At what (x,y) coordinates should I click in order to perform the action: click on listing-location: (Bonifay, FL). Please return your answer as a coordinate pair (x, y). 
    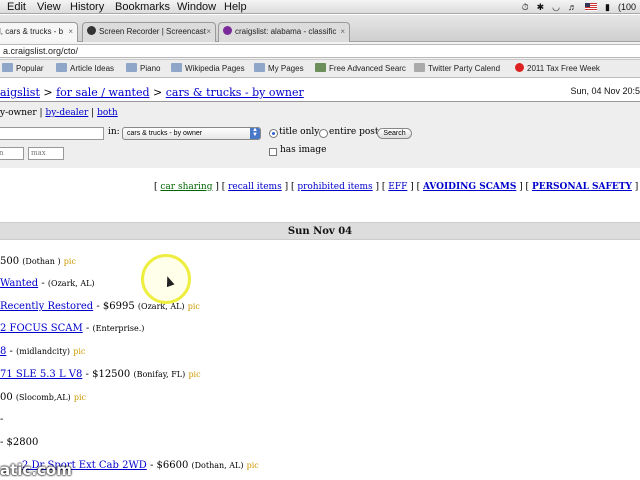
    Looking at the image, I should click on (159, 374).